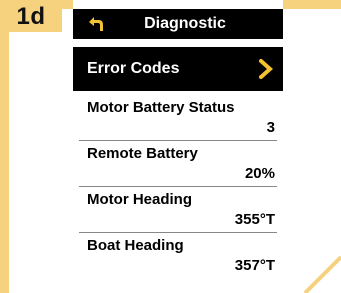  Describe the element at coordinates (259, 173) in the screenshot. I see `item-value: 20%` at that location.